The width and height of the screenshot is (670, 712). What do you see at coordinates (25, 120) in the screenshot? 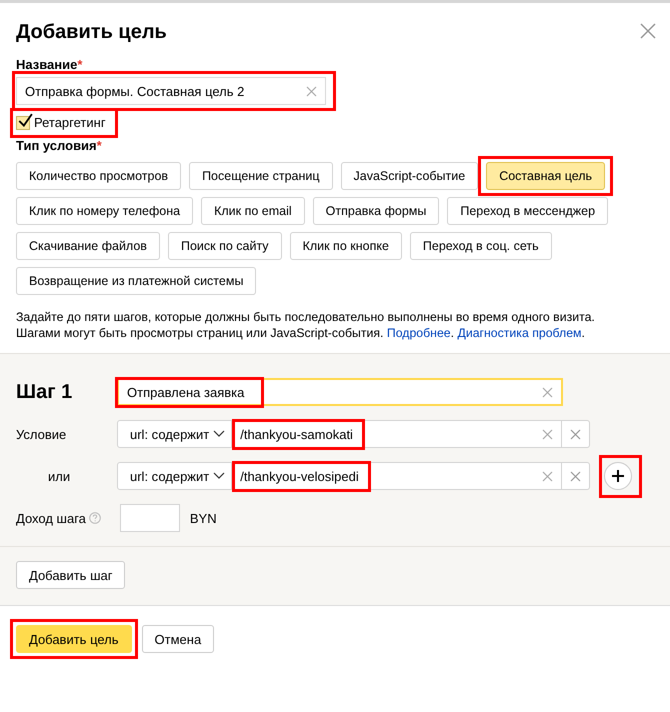
I see `checkmark-icon` at bounding box center [25, 120].